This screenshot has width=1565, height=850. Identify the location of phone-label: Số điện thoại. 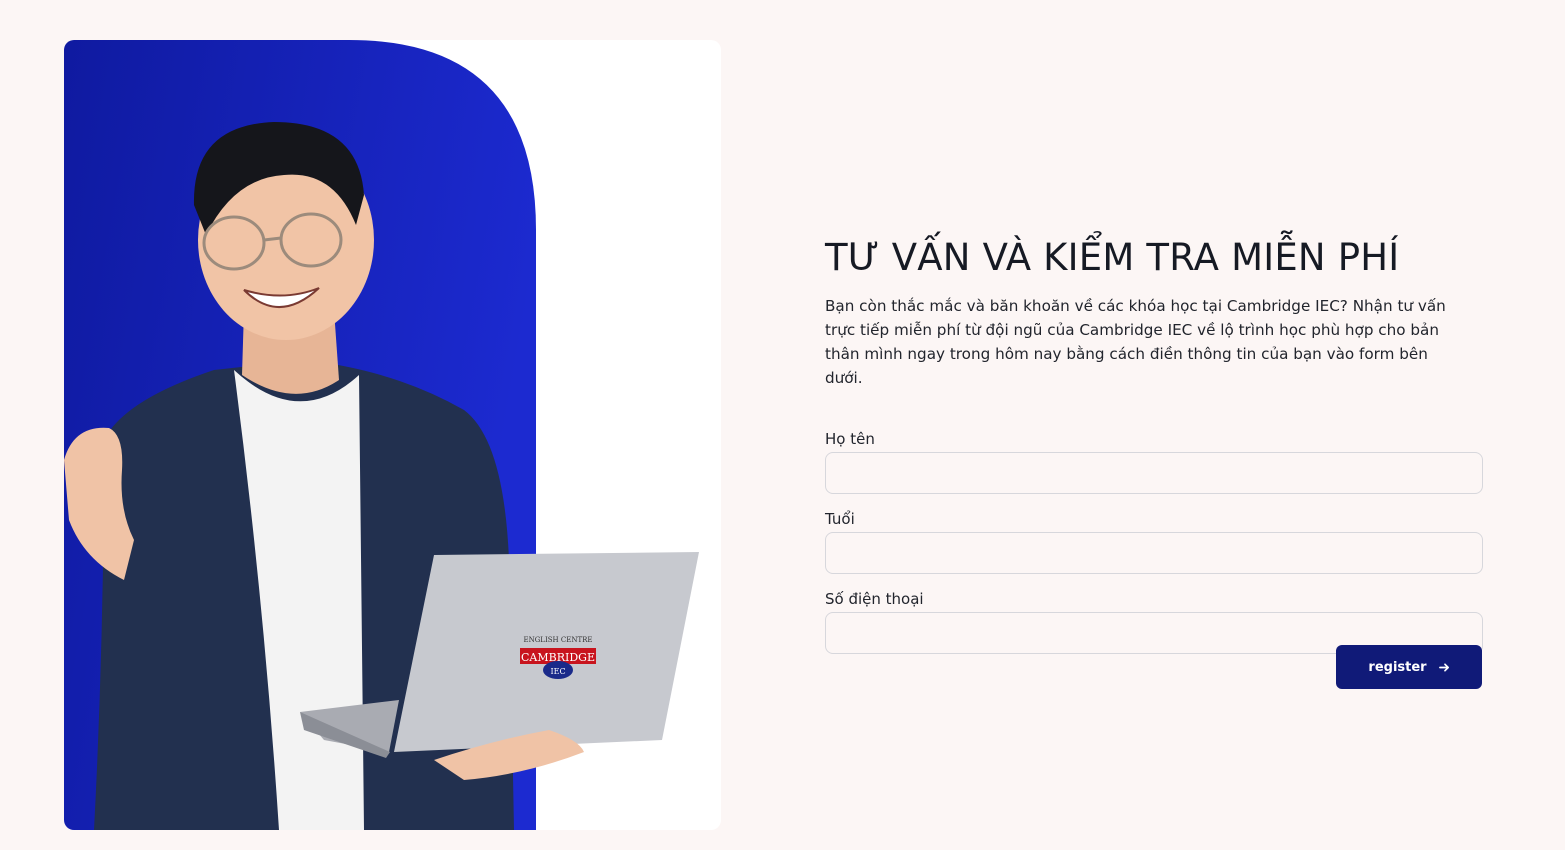
(874, 599).